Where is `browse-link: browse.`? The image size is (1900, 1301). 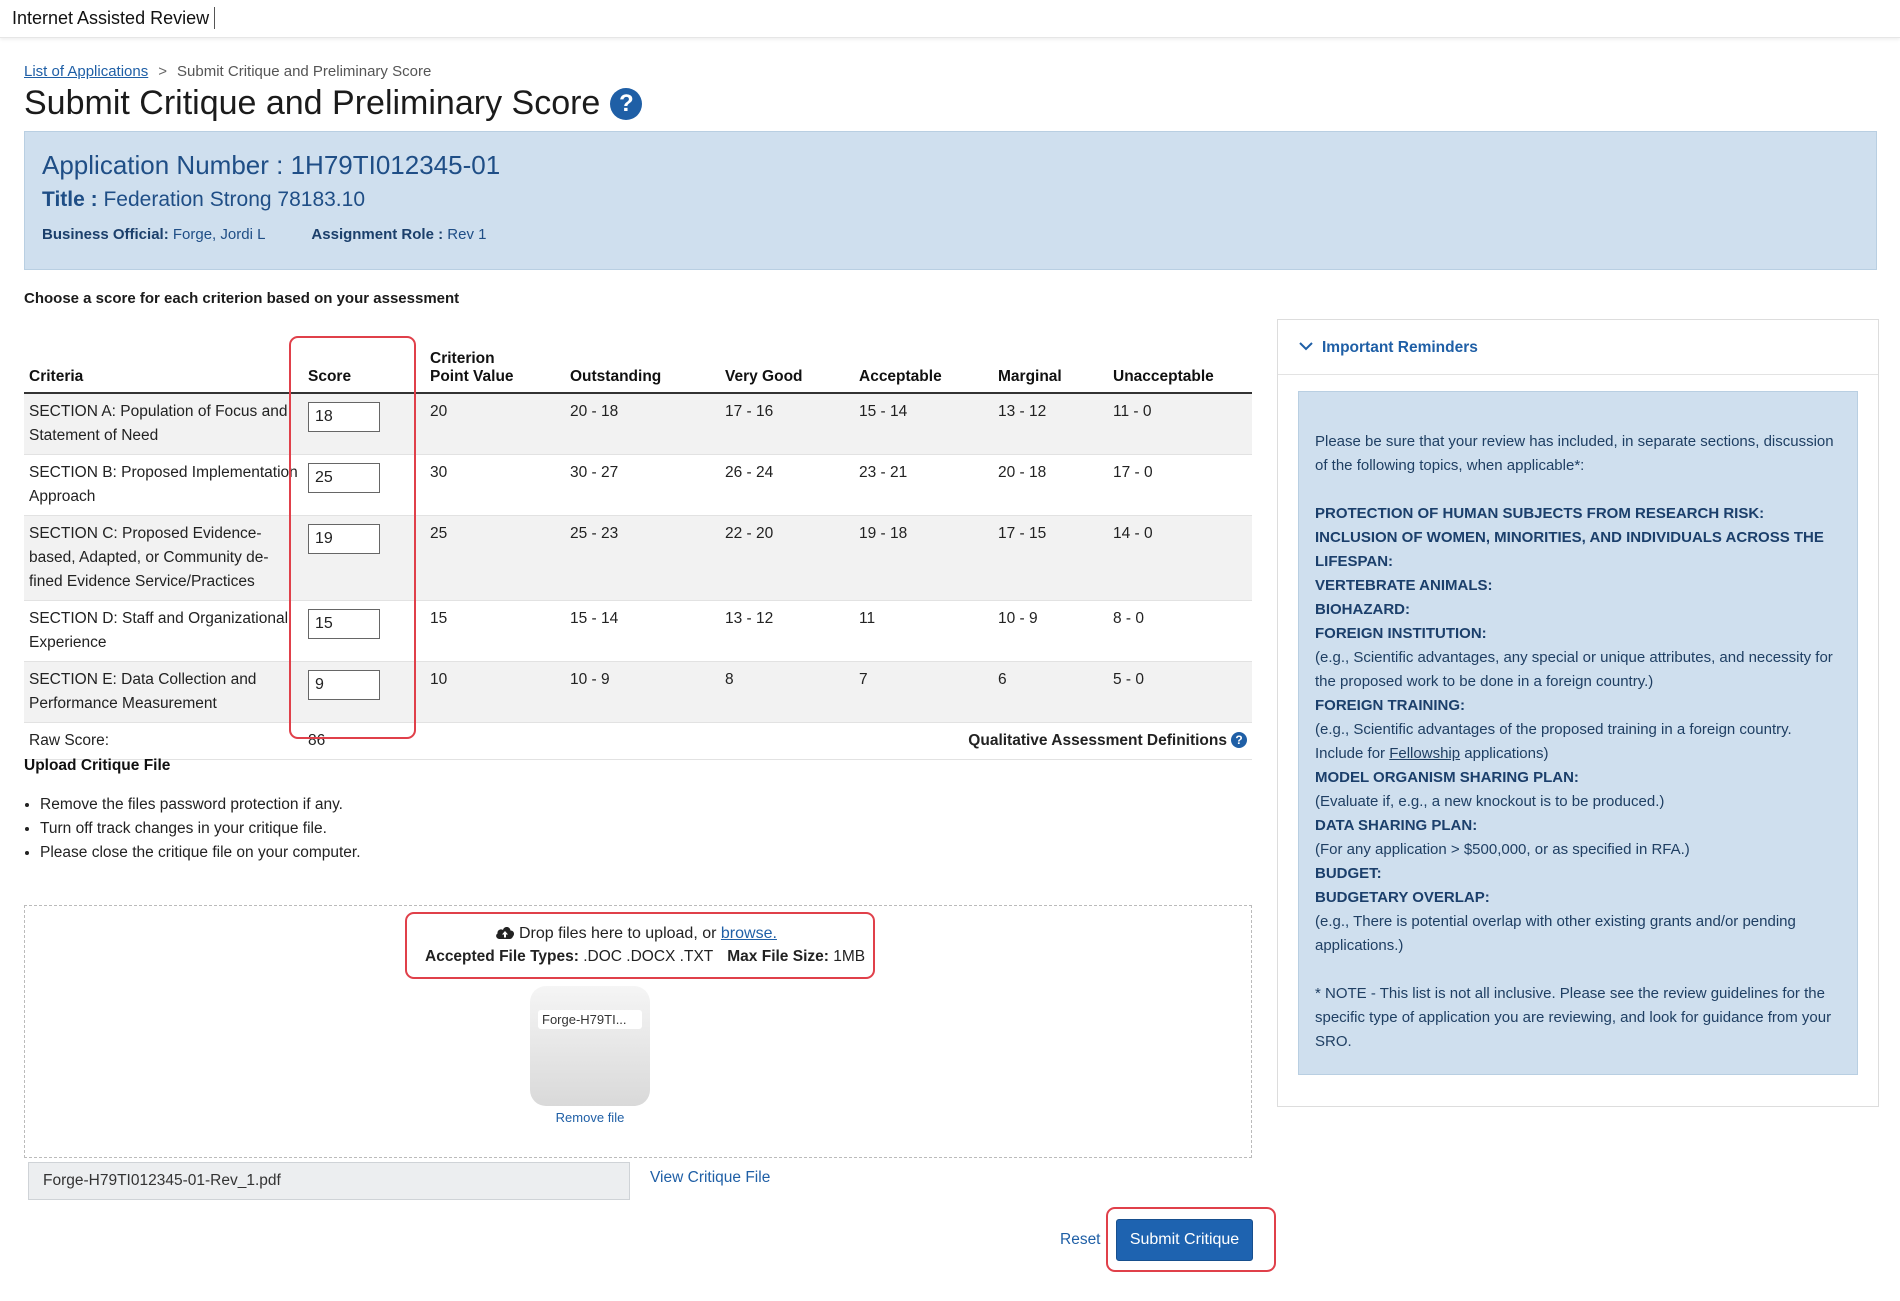 browse-link: browse. is located at coordinates (749, 933).